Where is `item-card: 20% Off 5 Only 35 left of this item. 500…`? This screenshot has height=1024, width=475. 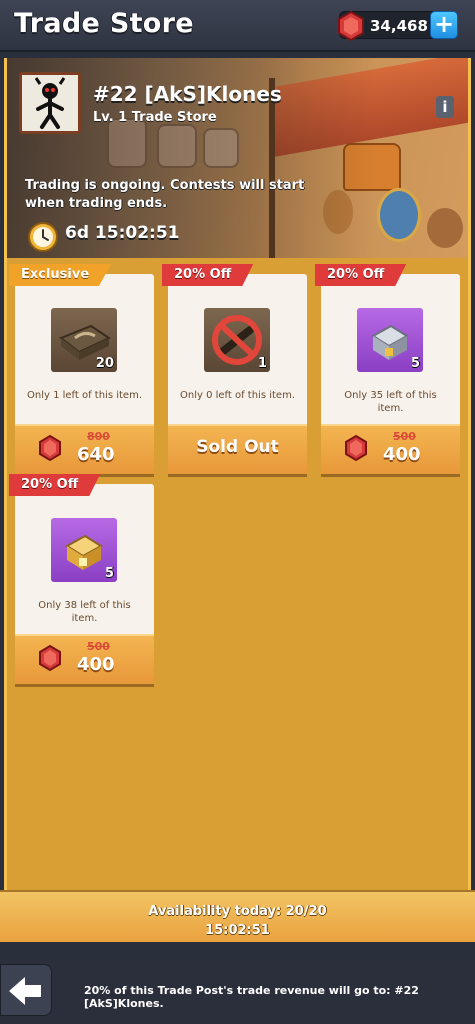 item-card: 20% Off 5 Only 35 left of this item. 500… is located at coordinates (387, 369).